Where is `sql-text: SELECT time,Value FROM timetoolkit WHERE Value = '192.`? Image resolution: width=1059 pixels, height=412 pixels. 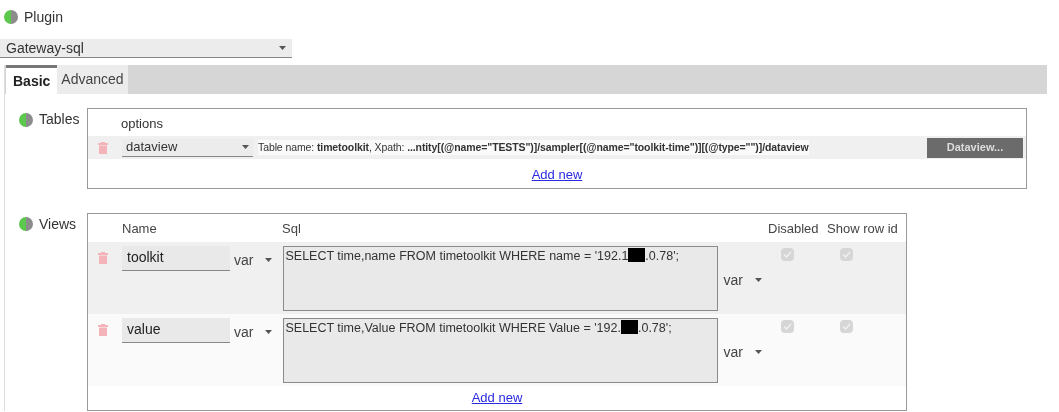
sql-text: SELECT time,Value FROM timetoolkit WHERE Value = '192. is located at coordinates (453, 328).